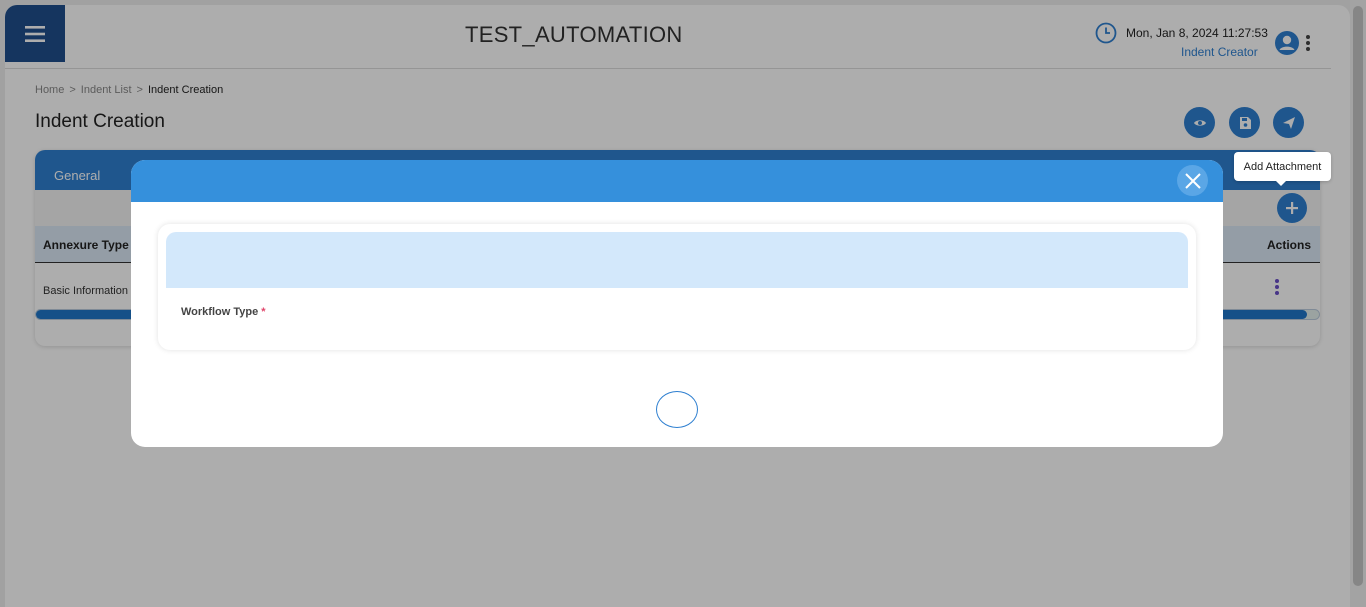 The image size is (1366, 607). Describe the element at coordinates (220, 312) in the screenshot. I see `workflow-type-label-text: Workflow Type` at that location.